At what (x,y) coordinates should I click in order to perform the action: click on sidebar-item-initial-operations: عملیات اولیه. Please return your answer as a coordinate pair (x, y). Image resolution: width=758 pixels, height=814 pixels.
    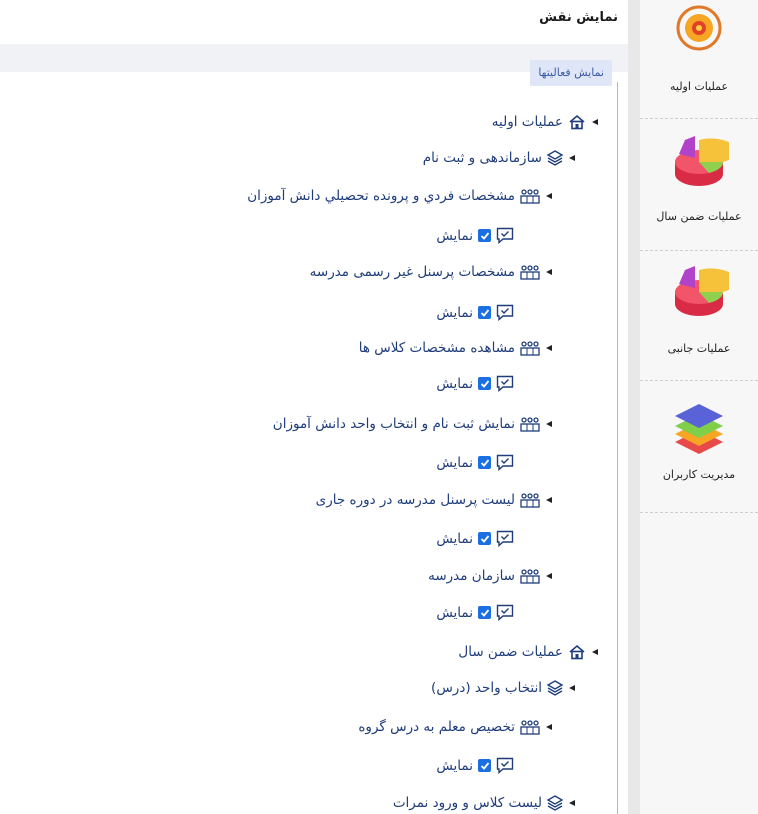
    Looking at the image, I should click on (699, 56).